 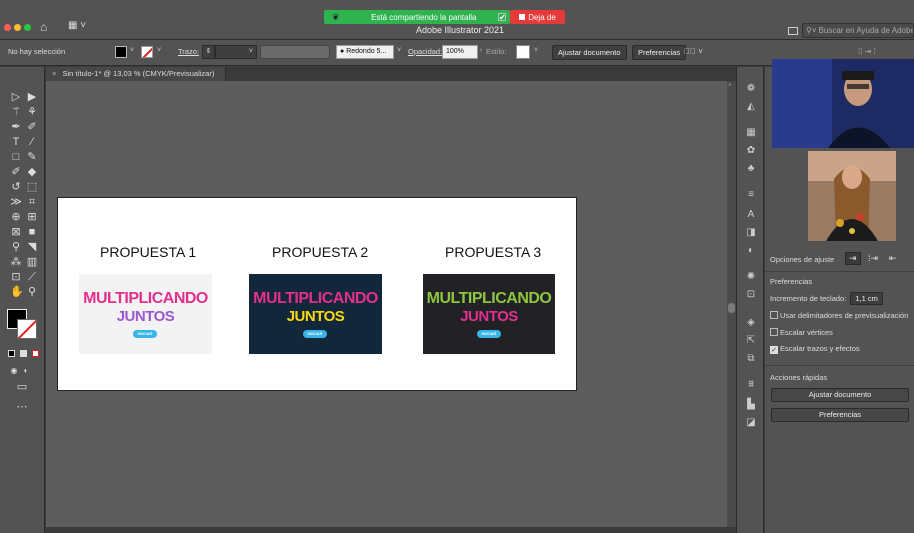 I want to click on stroke-weight-field: ˅, so click(x=236, y=52).